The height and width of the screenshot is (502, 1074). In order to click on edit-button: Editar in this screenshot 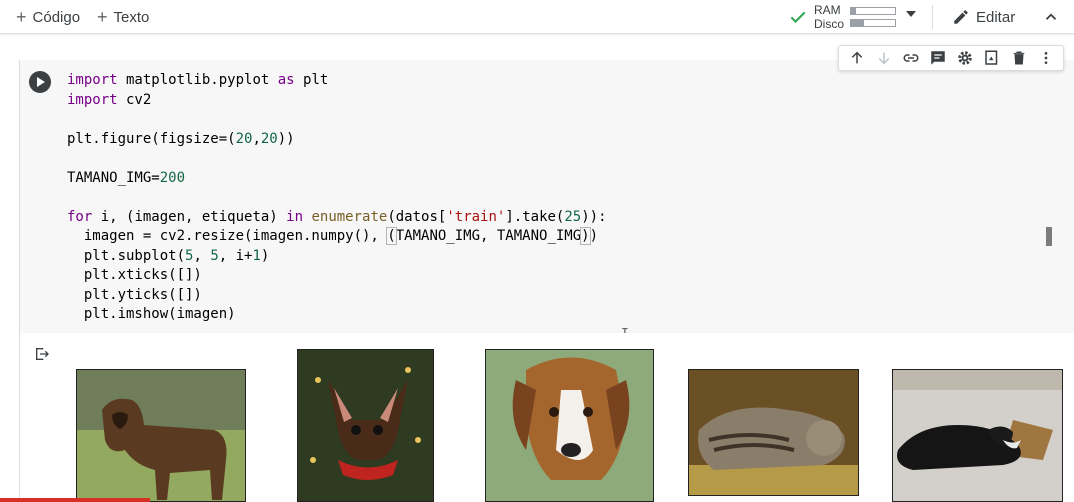, I will do `click(983, 17)`.